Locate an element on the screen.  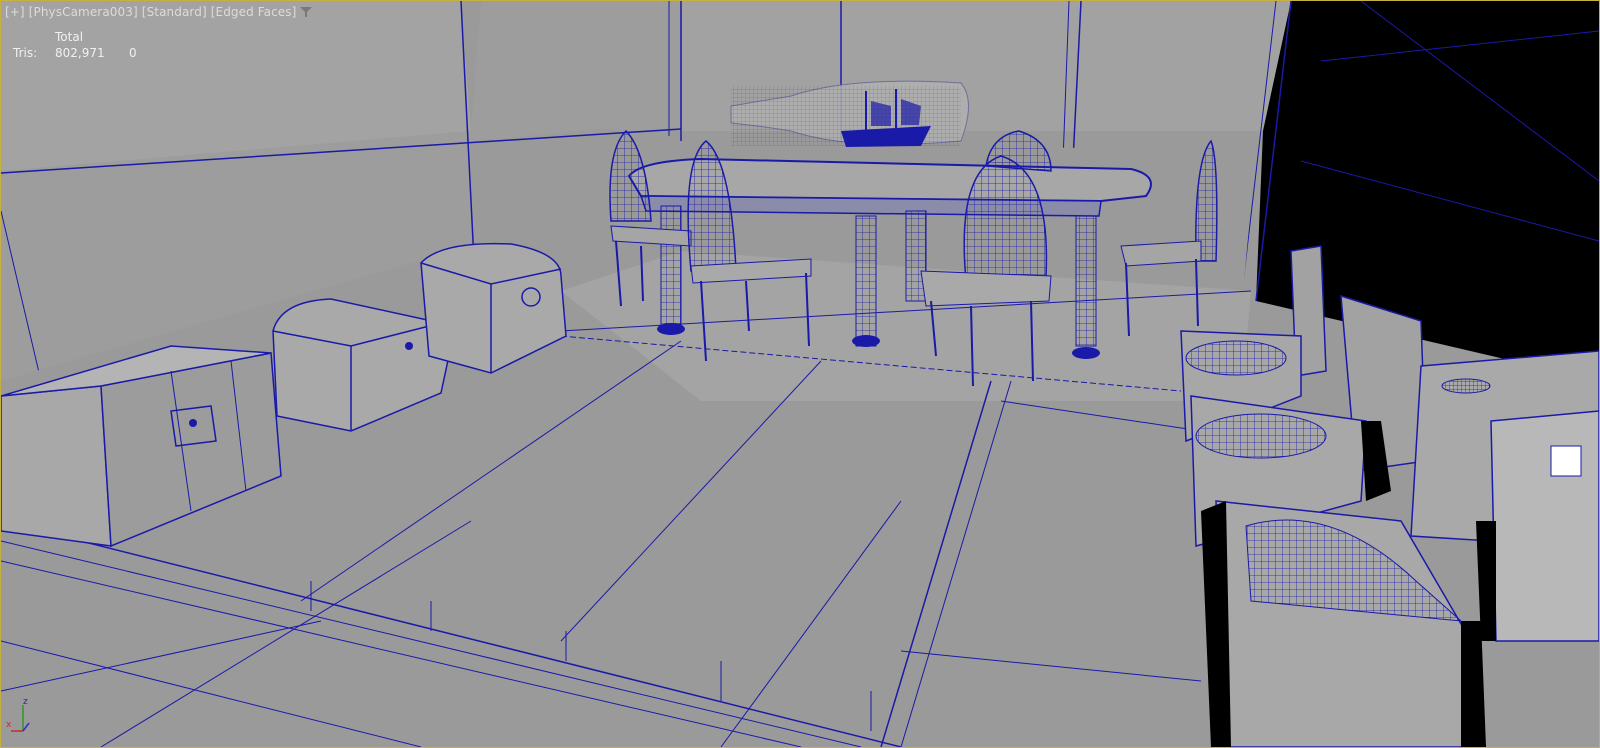
tris-selected-value: 0 is located at coordinates (133, 53).